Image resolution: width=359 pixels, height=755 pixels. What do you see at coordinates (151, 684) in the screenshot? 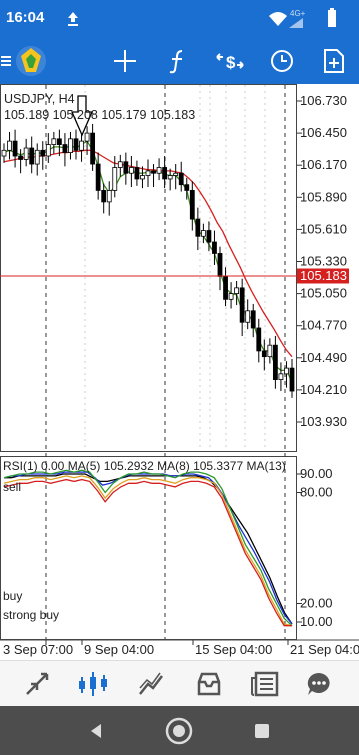
I see `trade-tab` at bounding box center [151, 684].